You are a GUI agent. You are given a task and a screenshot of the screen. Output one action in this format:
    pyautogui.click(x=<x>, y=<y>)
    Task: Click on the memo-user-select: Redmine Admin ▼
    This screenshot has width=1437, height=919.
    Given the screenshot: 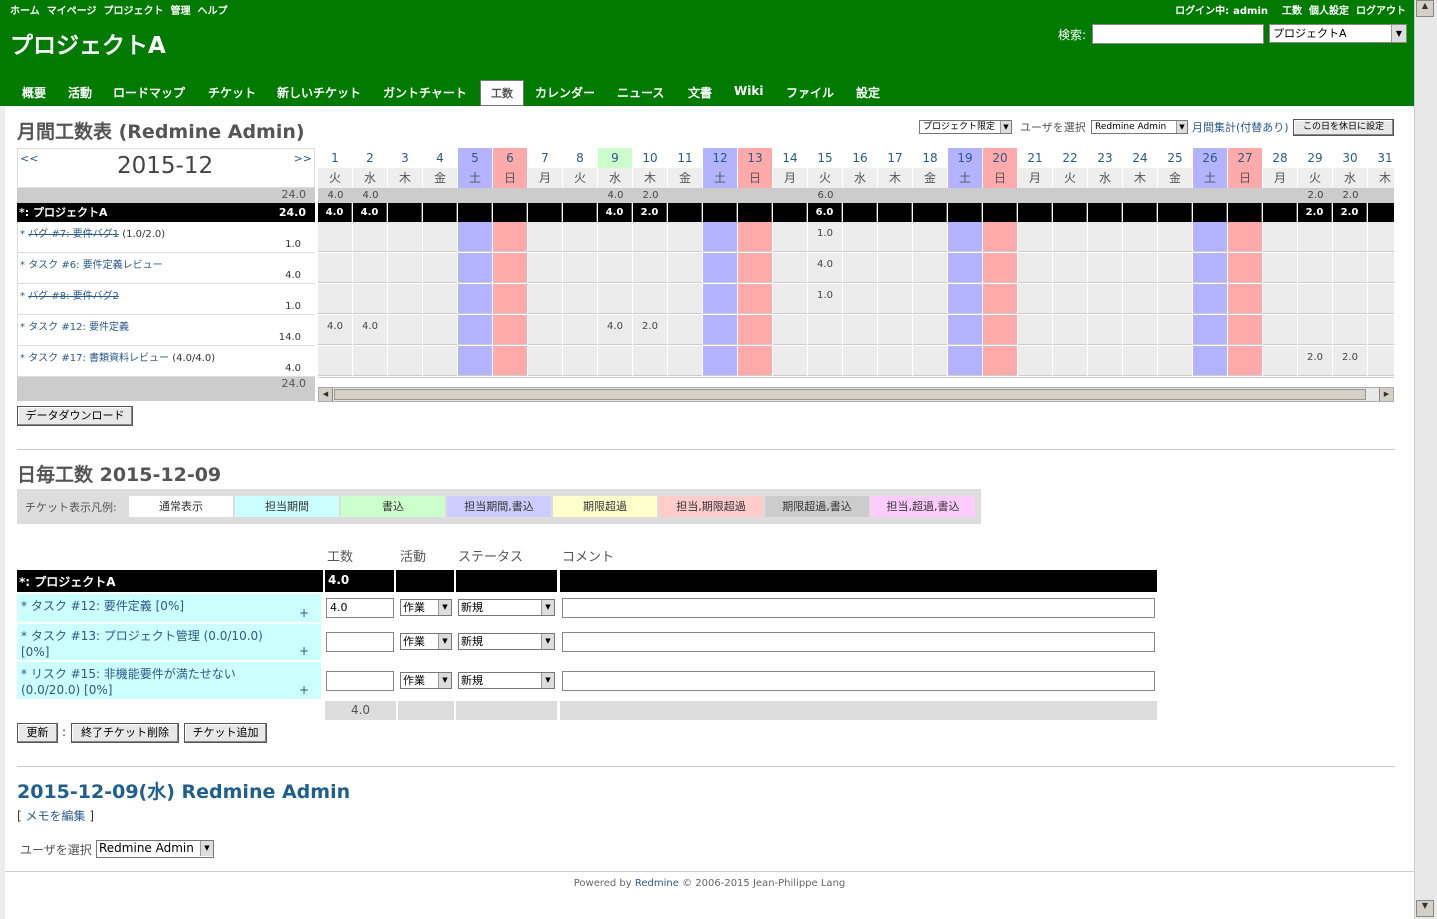 What is the action you would take?
    pyautogui.click(x=155, y=849)
    